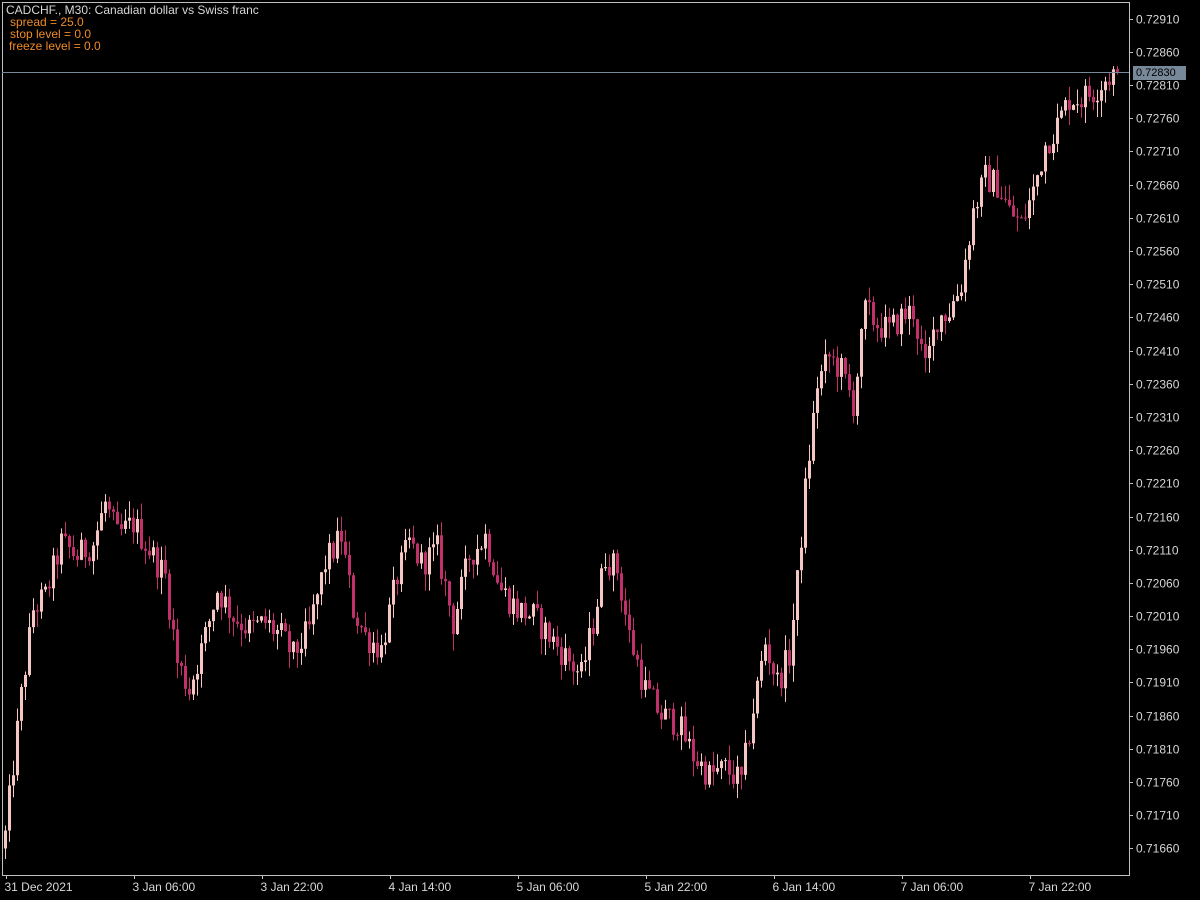 The width and height of the screenshot is (1200, 900). Describe the element at coordinates (1158, 385) in the screenshot. I see `y-tick-label: 0.72360` at that location.